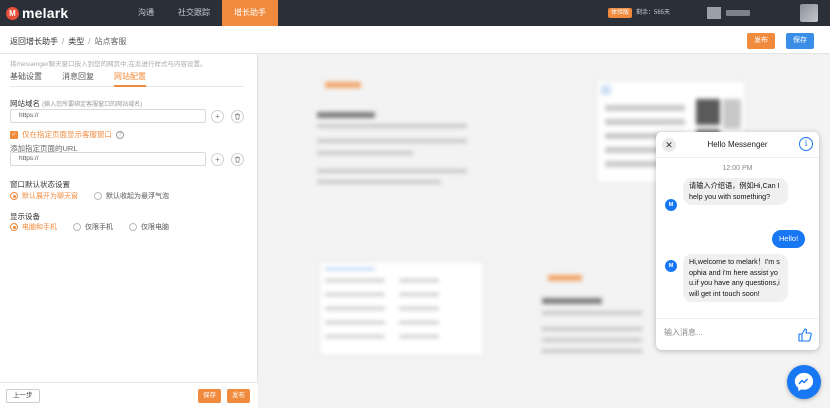 The image size is (830, 408). I want to click on user-avatar, so click(714, 13).